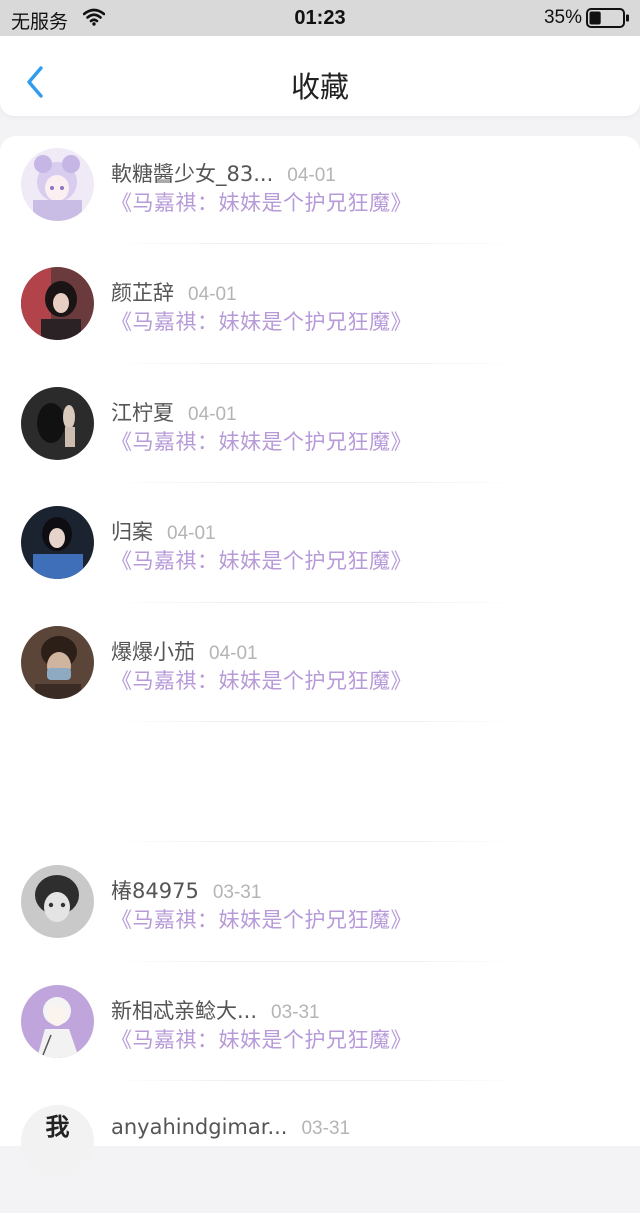 The width and height of the screenshot is (640, 1213). I want to click on user-name: 椿84975 03-31, so click(186, 890).